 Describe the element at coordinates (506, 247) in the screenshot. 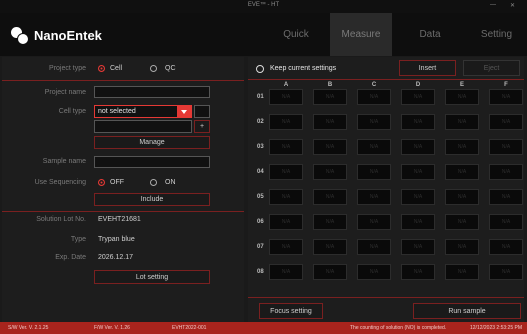

I see `well-F07: N/A` at that location.